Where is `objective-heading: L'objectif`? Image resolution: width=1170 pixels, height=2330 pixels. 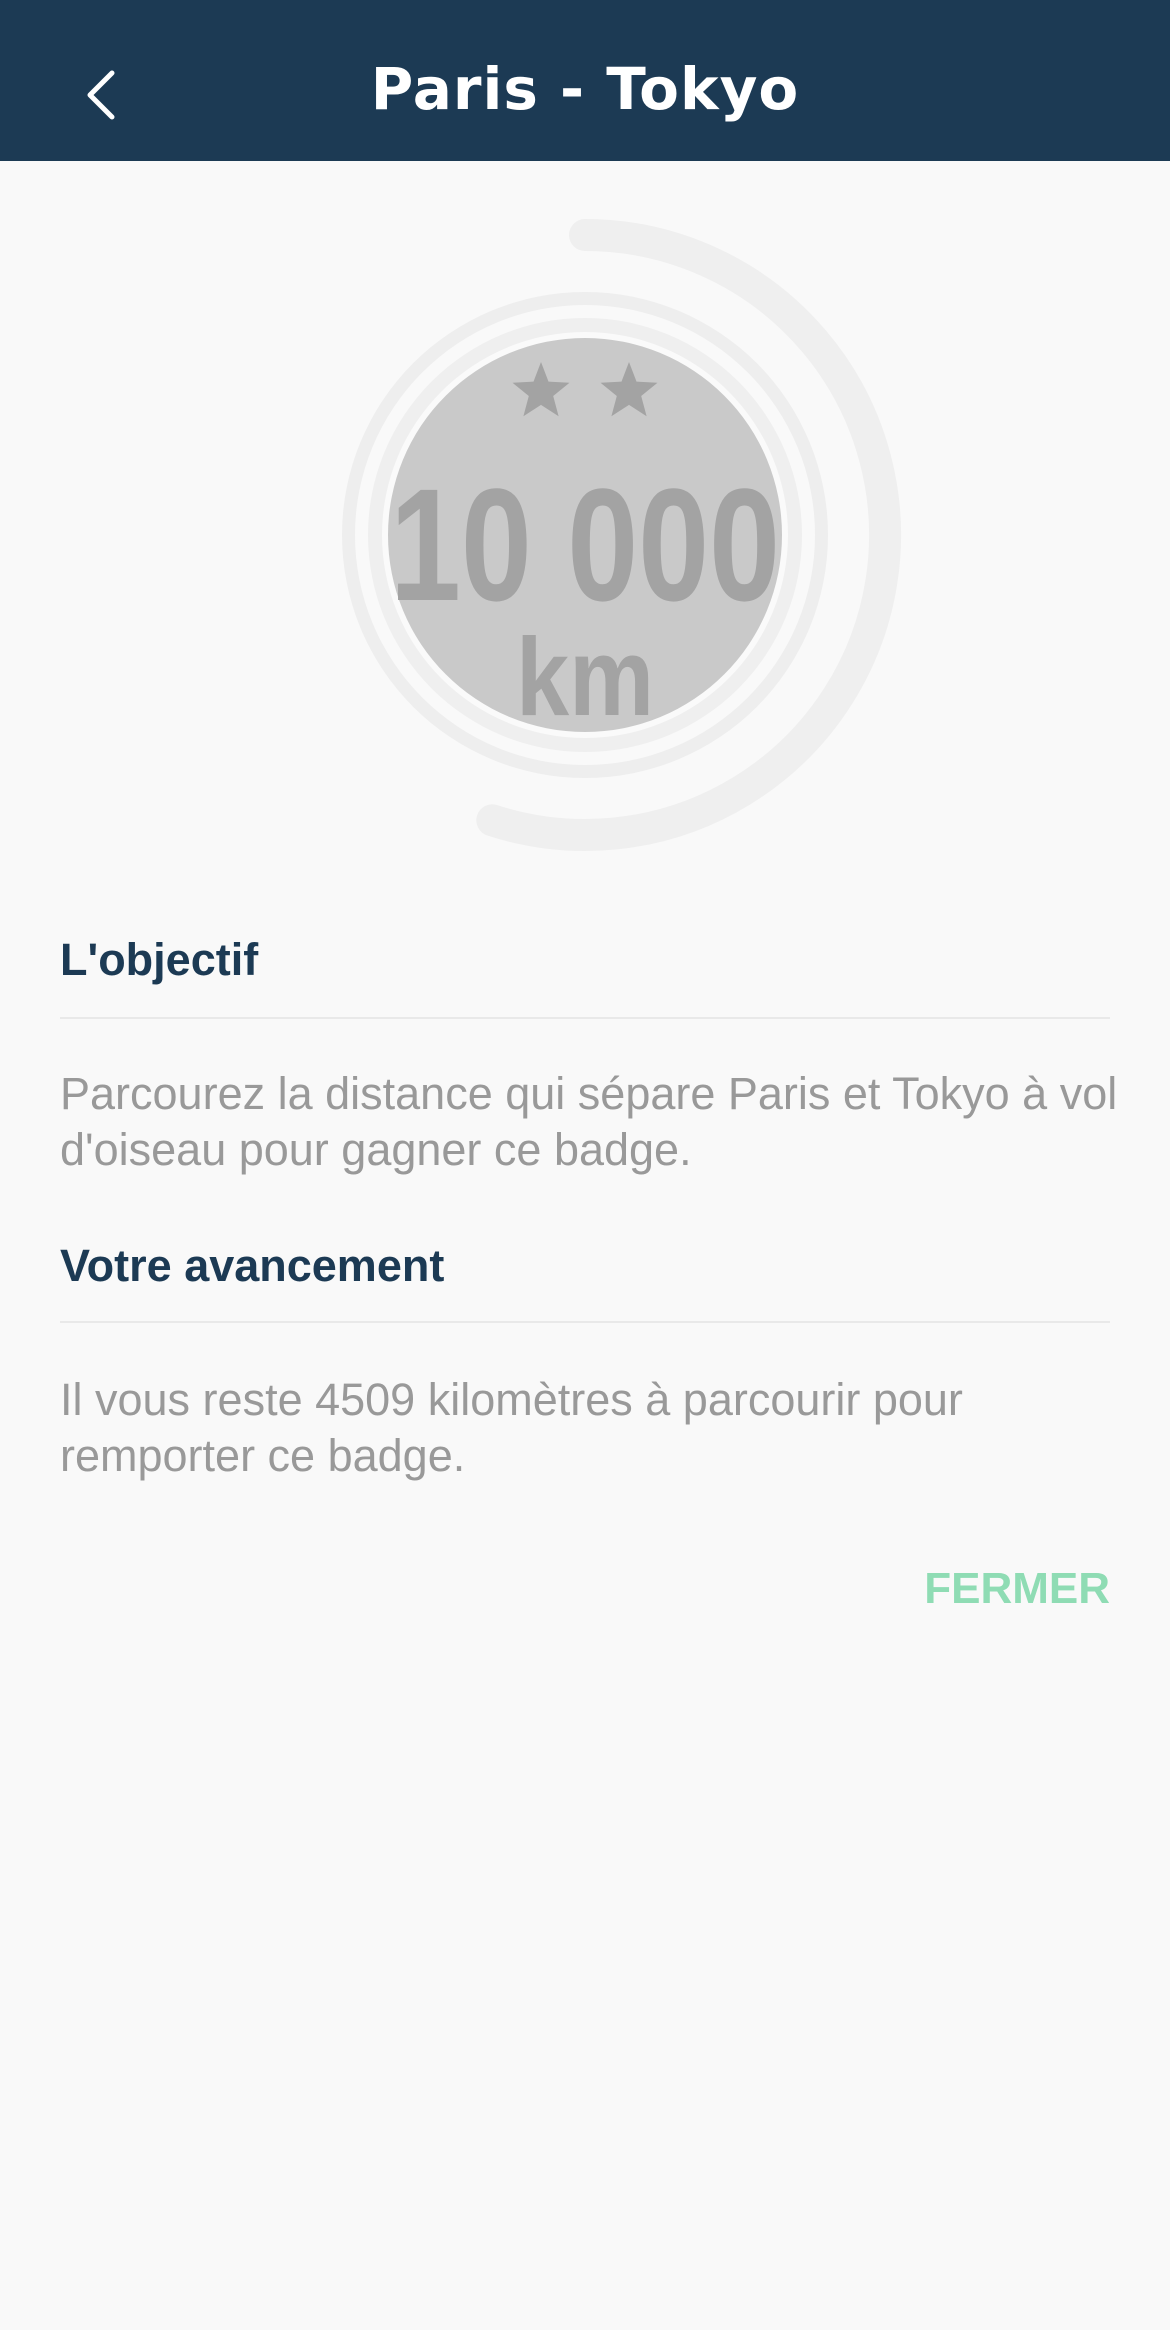
objective-heading: L'objectif is located at coordinates (159, 959).